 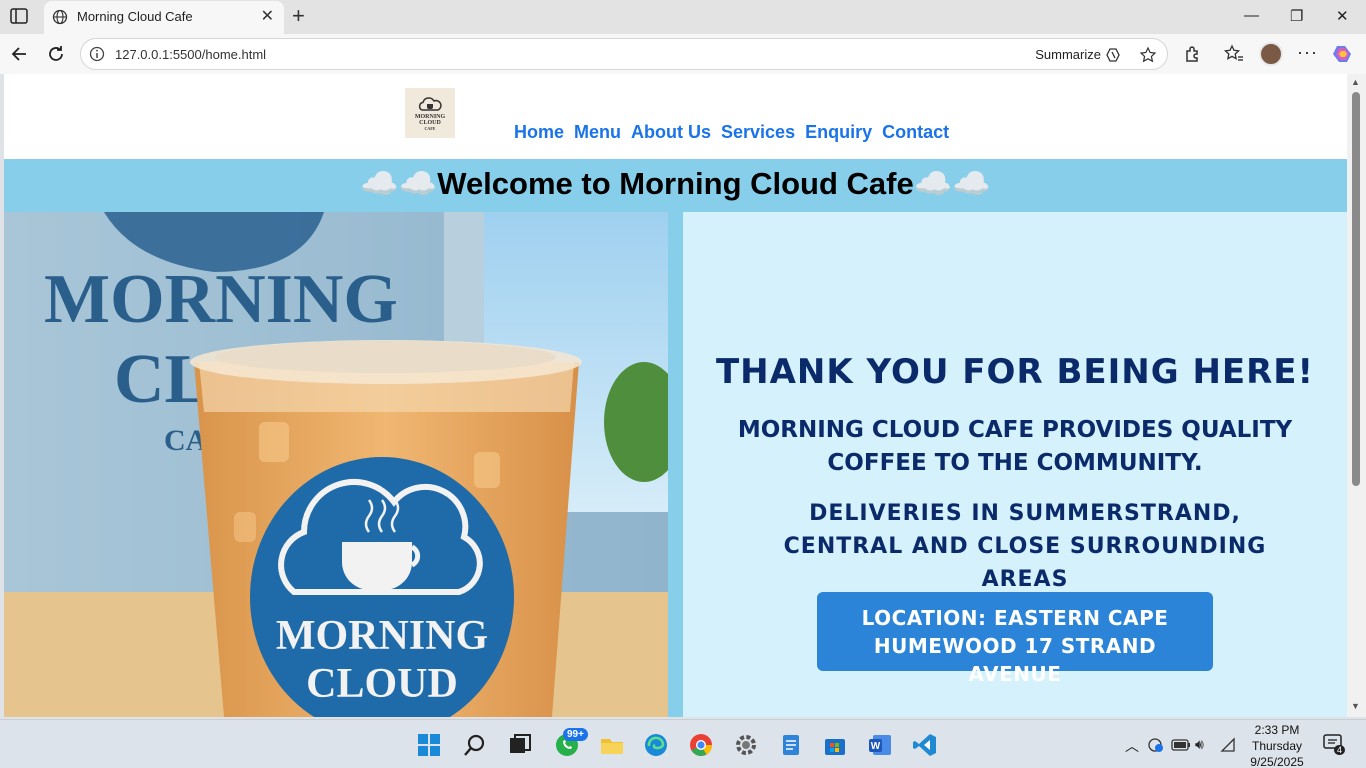 I want to click on location-line2: HUMEWOOD 17 STRAND AVENUE, so click(x=1015, y=660).